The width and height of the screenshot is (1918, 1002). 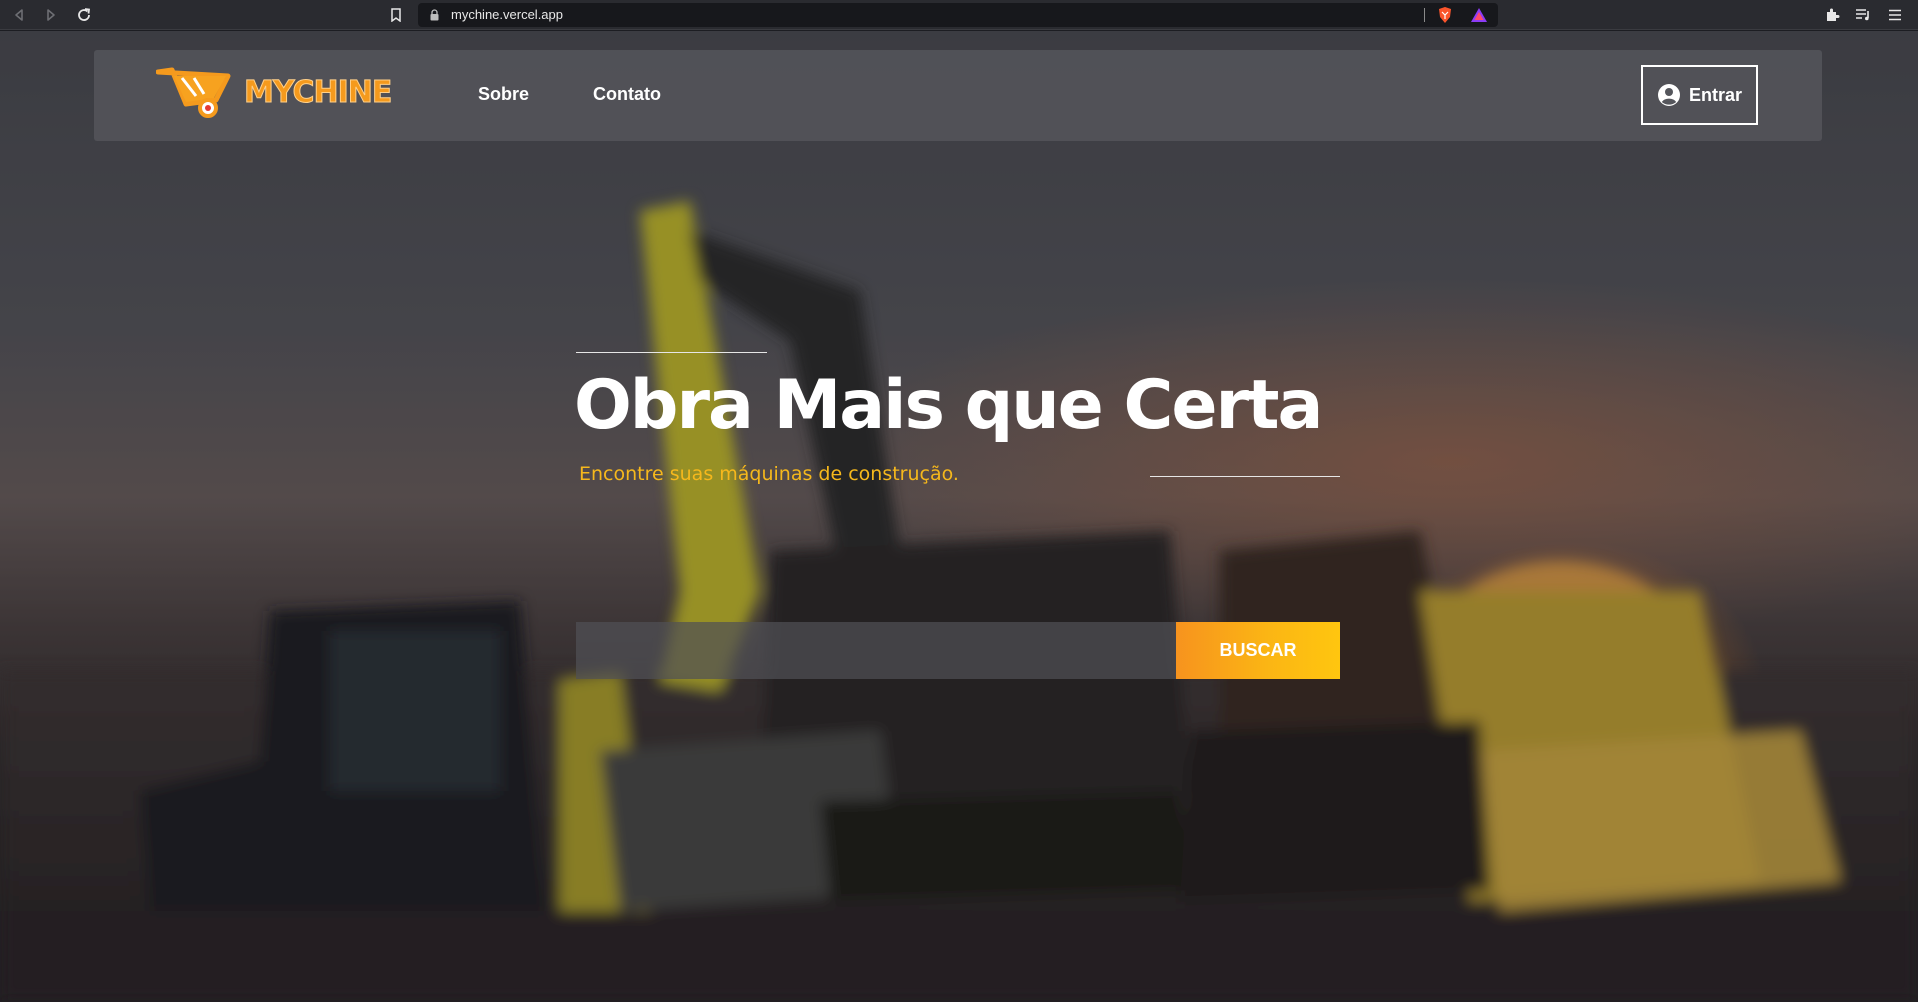 I want to click on site-navbar: MYCHINE Sobre Contato Entrar, so click(x=958, y=95).